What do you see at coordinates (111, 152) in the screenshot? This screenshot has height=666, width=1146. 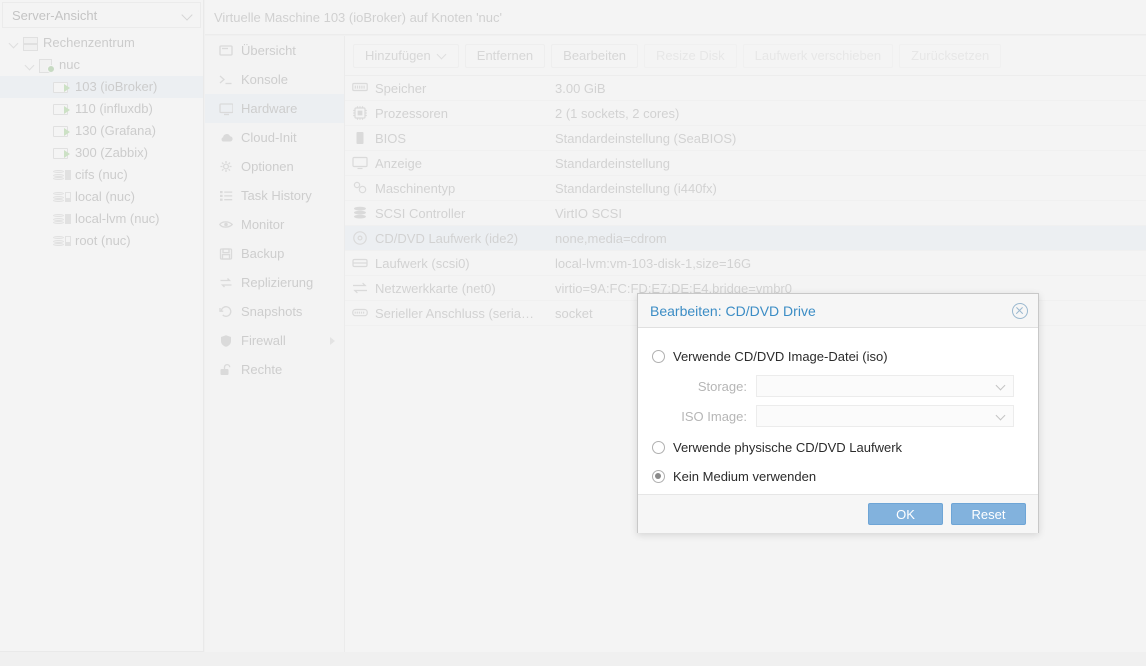 I see `tree-item-label: 300 (Zabbix)` at bounding box center [111, 152].